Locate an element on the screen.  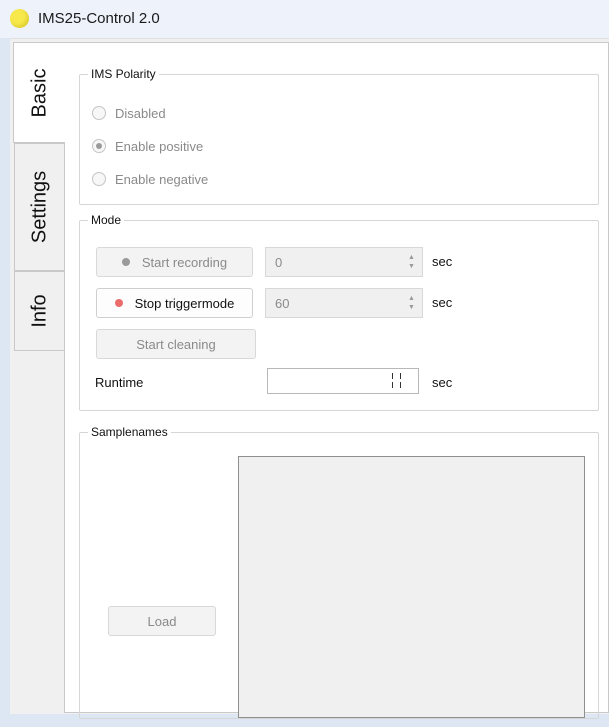
tab-settings-label: Settings is located at coordinates (39, 207).